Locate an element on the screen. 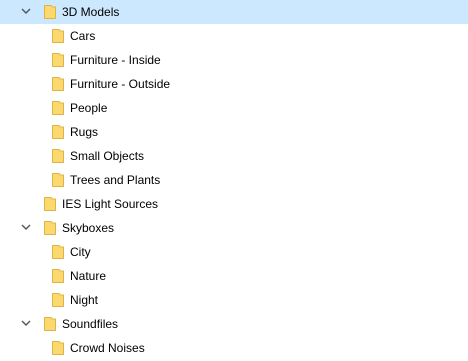 The image size is (468, 361). tree-item-furniture-outside: Furniture - Outside is located at coordinates (234, 84).